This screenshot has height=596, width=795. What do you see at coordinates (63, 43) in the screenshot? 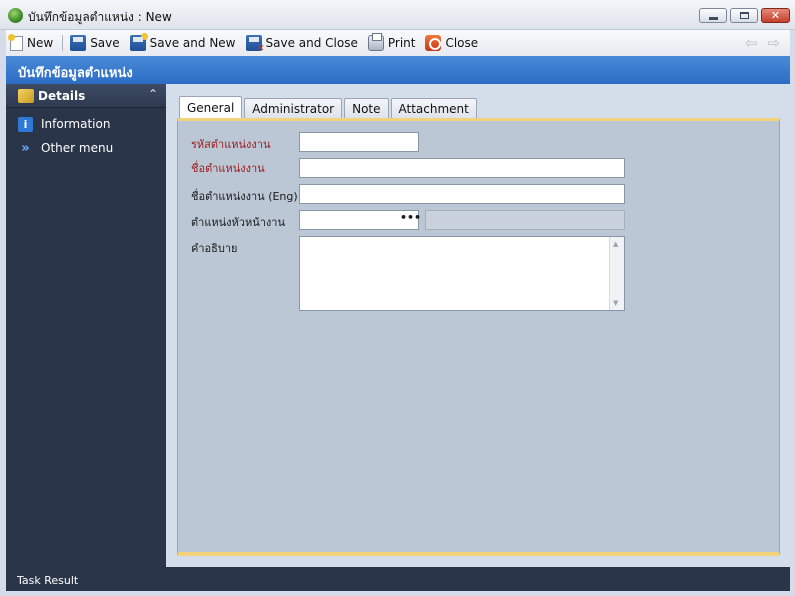
I see `toolbar-separator` at bounding box center [63, 43].